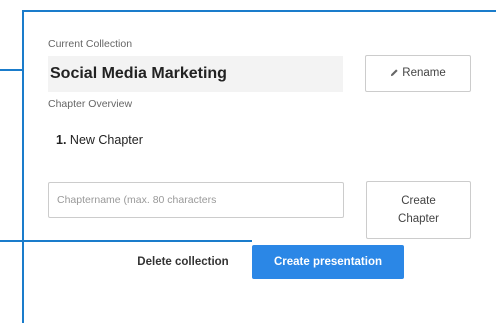 Image resolution: width=502 pixels, height=323 pixels. What do you see at coordinates (90, 44) in the screenshot?
I see `current-collection-label: Current Collection` at bounding box center [90, 44].